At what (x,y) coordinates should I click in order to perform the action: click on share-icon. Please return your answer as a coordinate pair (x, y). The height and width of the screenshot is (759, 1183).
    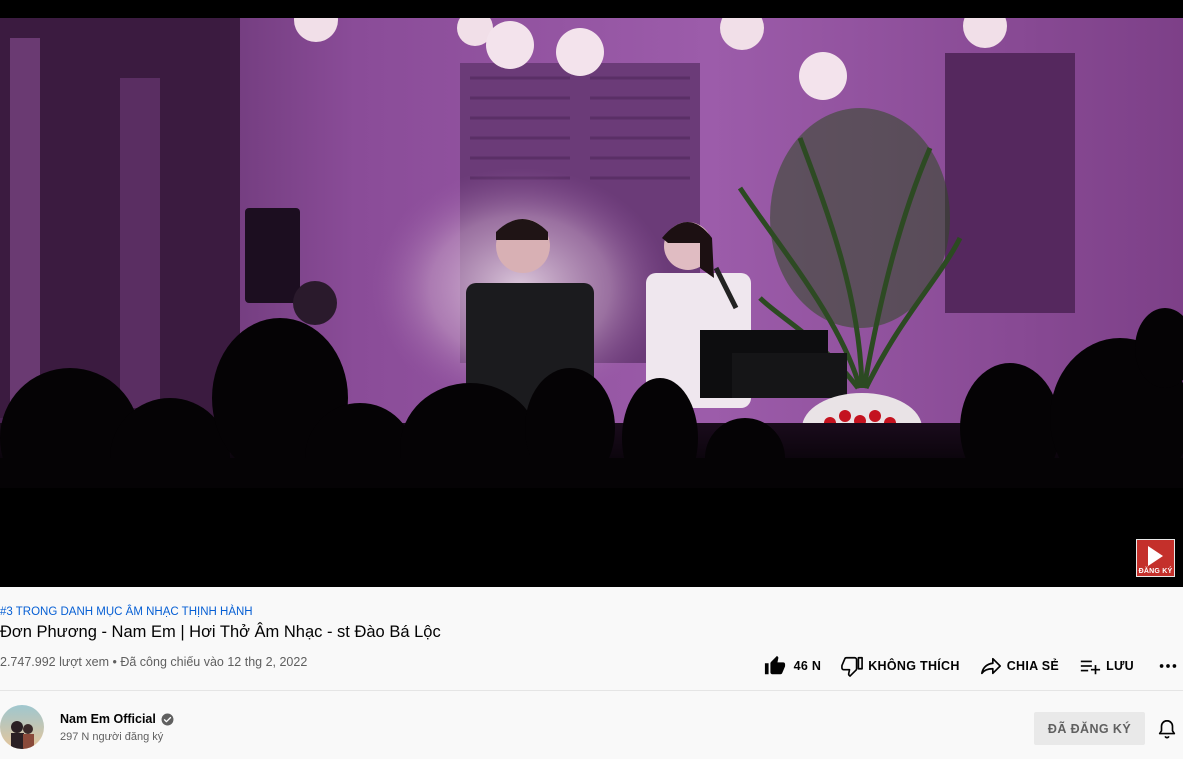
    Looking at the image, I should click on (990, 666).